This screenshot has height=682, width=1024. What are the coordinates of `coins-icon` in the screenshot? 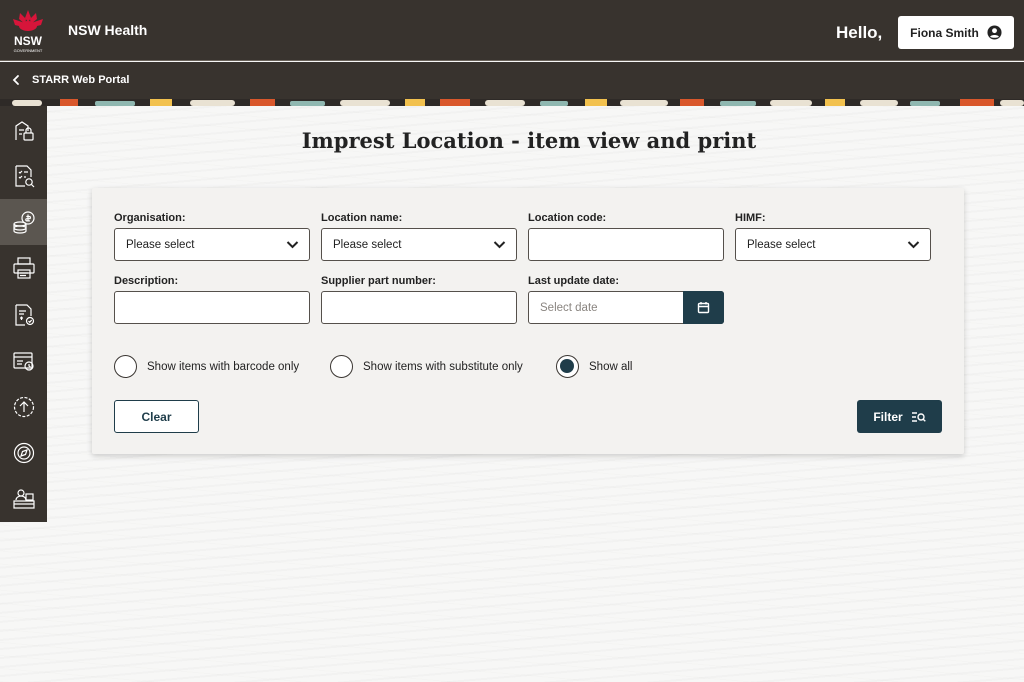 It's located at (23, 222).